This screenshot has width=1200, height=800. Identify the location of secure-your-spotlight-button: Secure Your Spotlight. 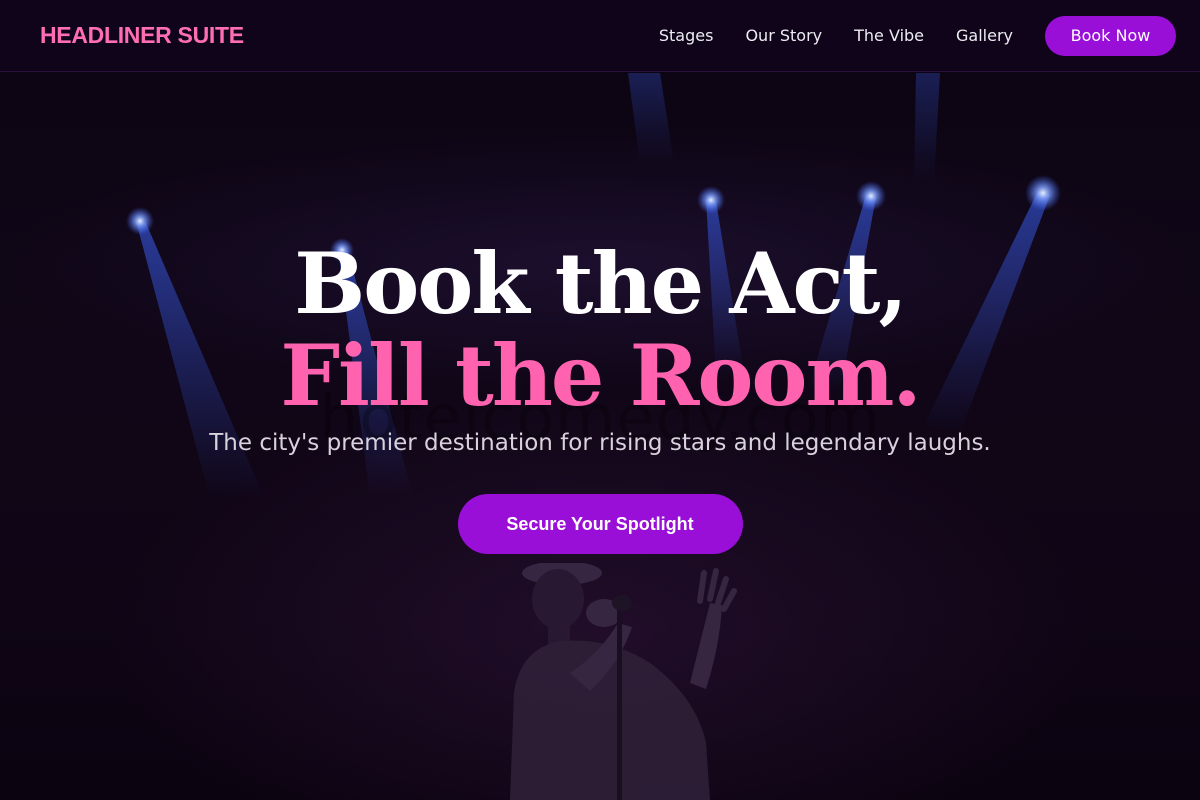
(600, 524).